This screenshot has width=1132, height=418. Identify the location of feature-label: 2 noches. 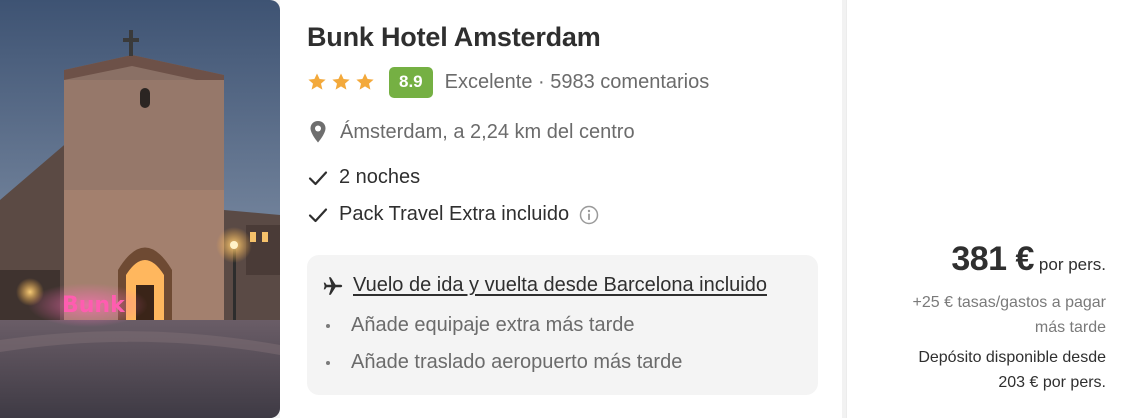
(380, 177).